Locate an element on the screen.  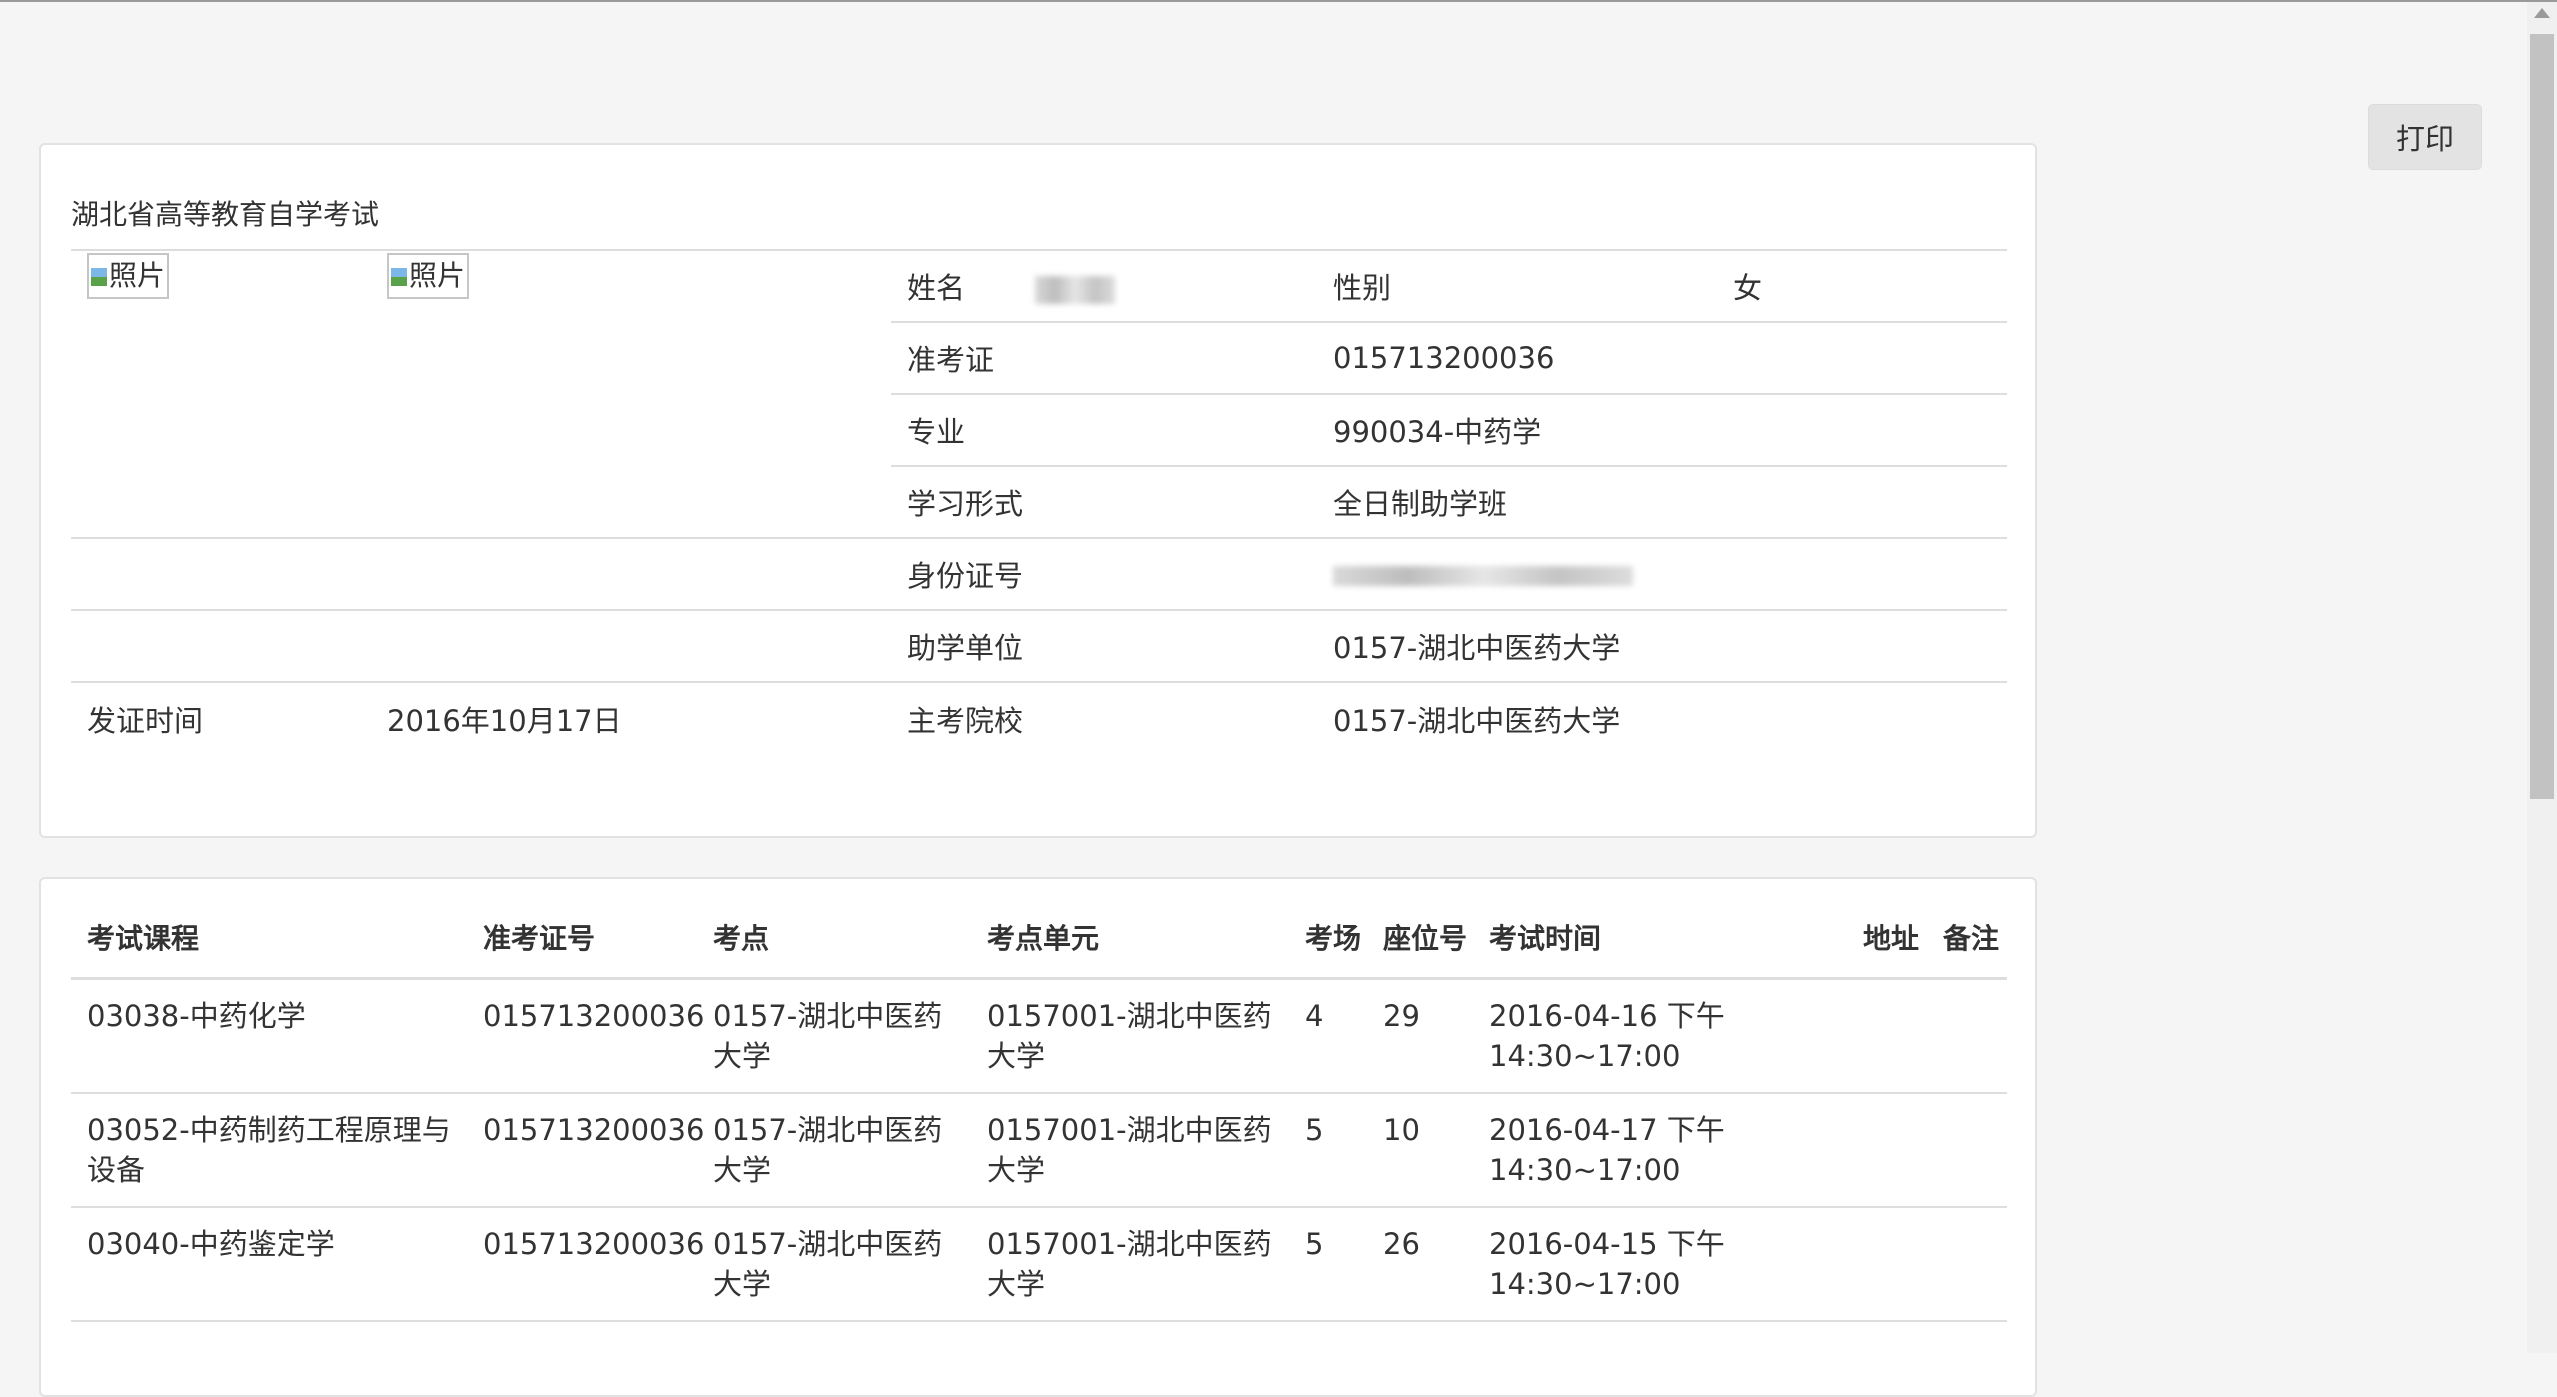
name-value-redacted is located at coordinates (1075, 290).